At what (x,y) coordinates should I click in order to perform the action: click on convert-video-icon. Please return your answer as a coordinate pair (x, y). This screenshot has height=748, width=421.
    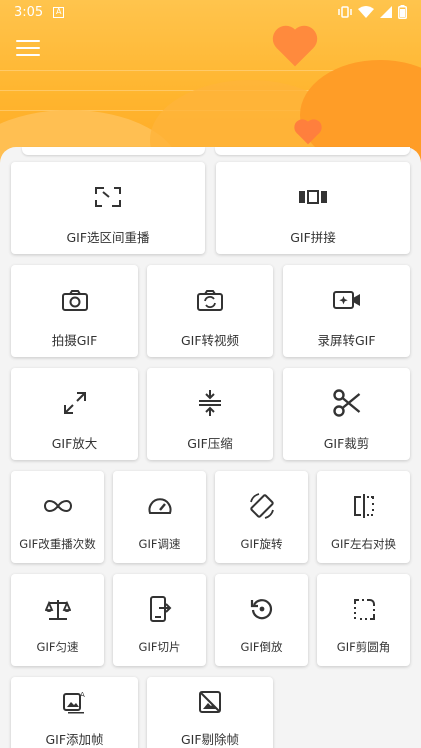
    Looking at the image, I should click on (210, 300).